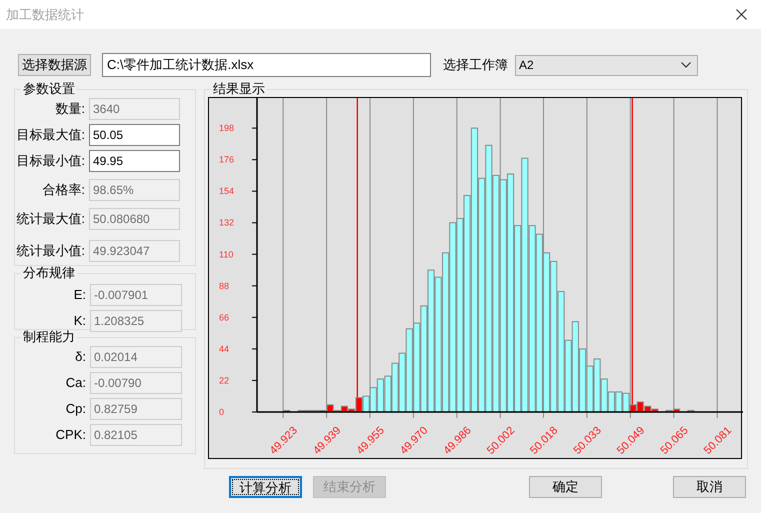 This screenshot has width=761, height=513. I want to click on y-tick-label: 66, so click(224, 317).